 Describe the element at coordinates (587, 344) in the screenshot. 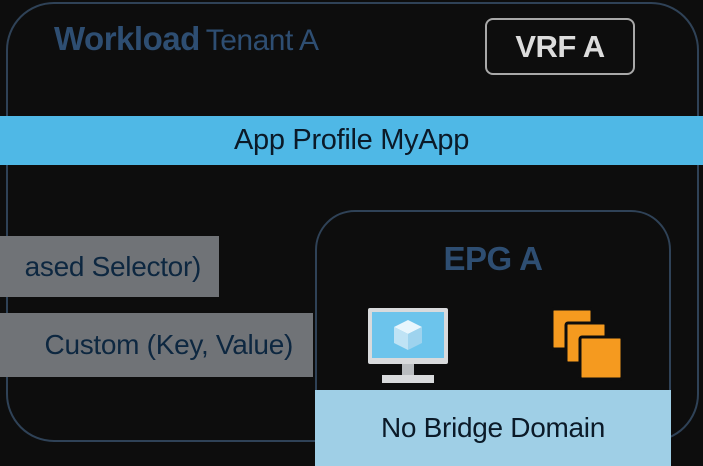

I see `containers-icon` at that location.